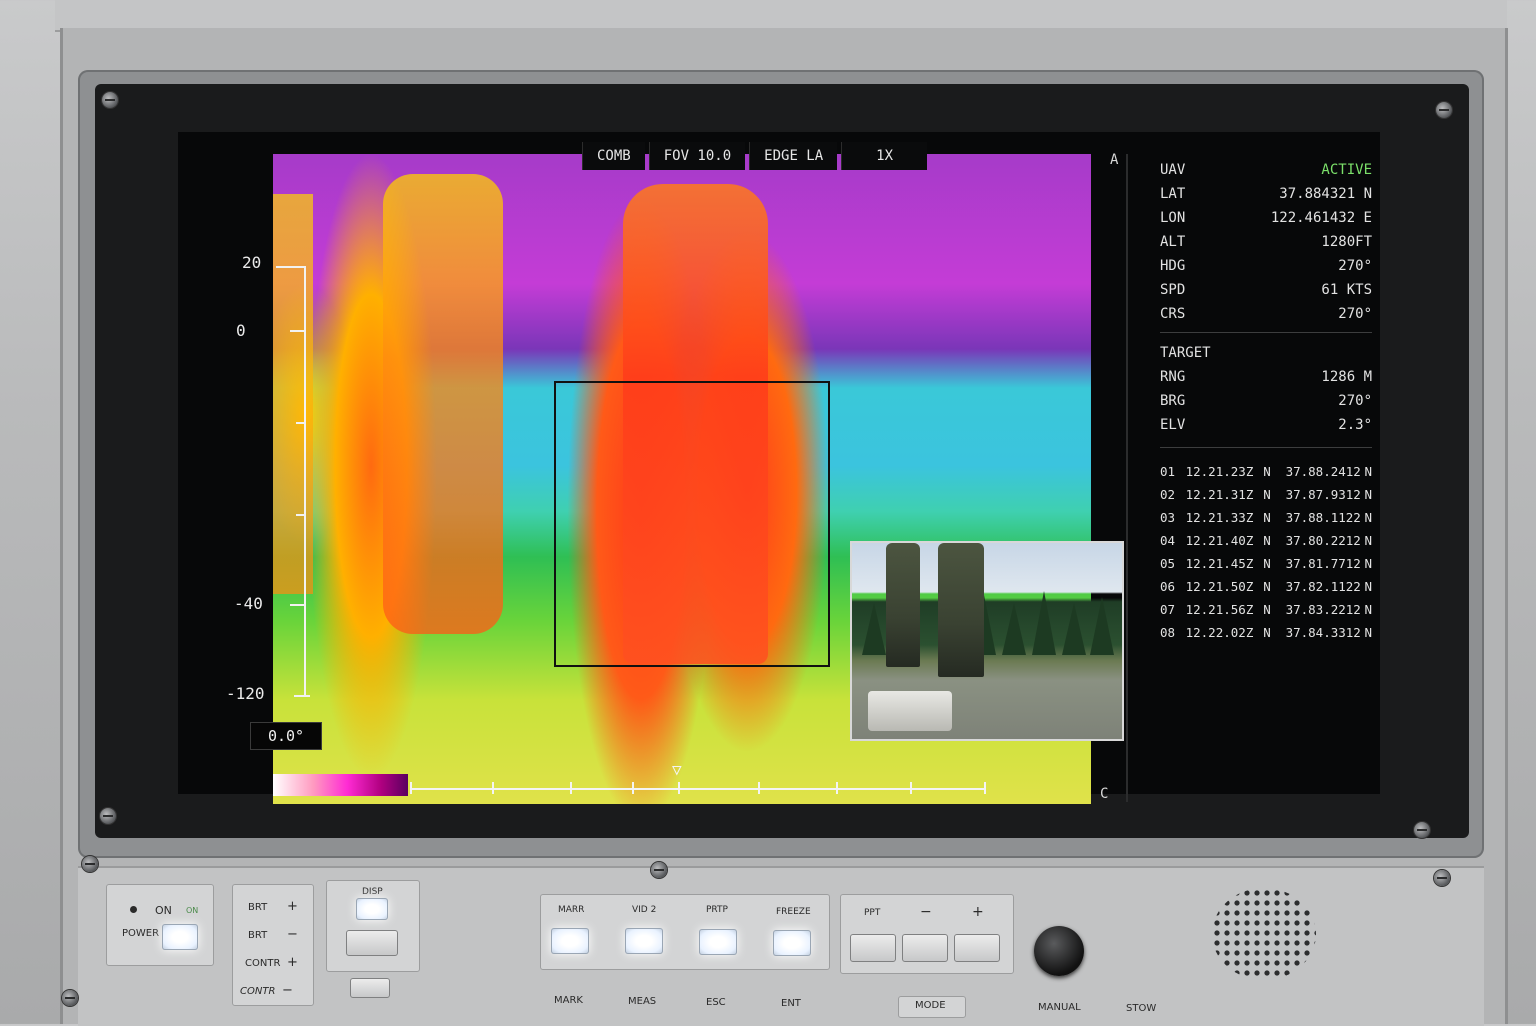 The height and width of the screenshot is (1026, 1536). What do you see at coordinates (872, 913) in the screenshot?
I see `ppt-label: PPT` at bounding box center [872, 913].